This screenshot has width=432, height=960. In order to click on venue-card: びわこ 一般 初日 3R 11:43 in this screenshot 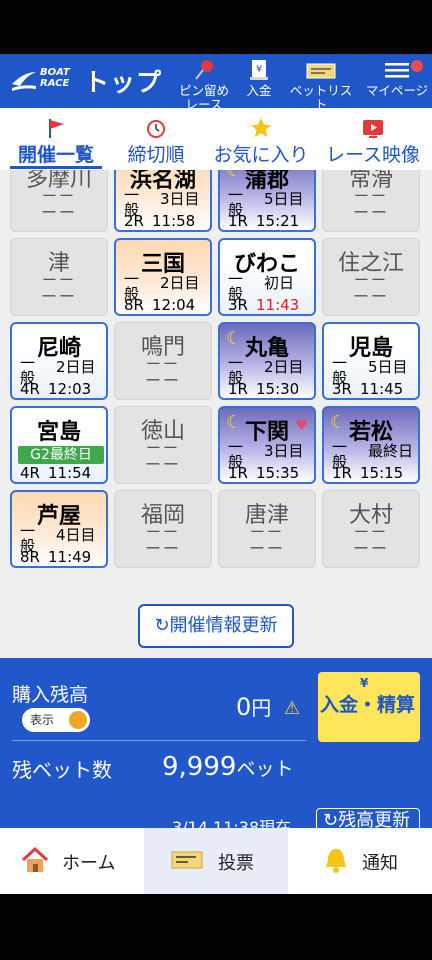, I will do `click(267, 277)`.